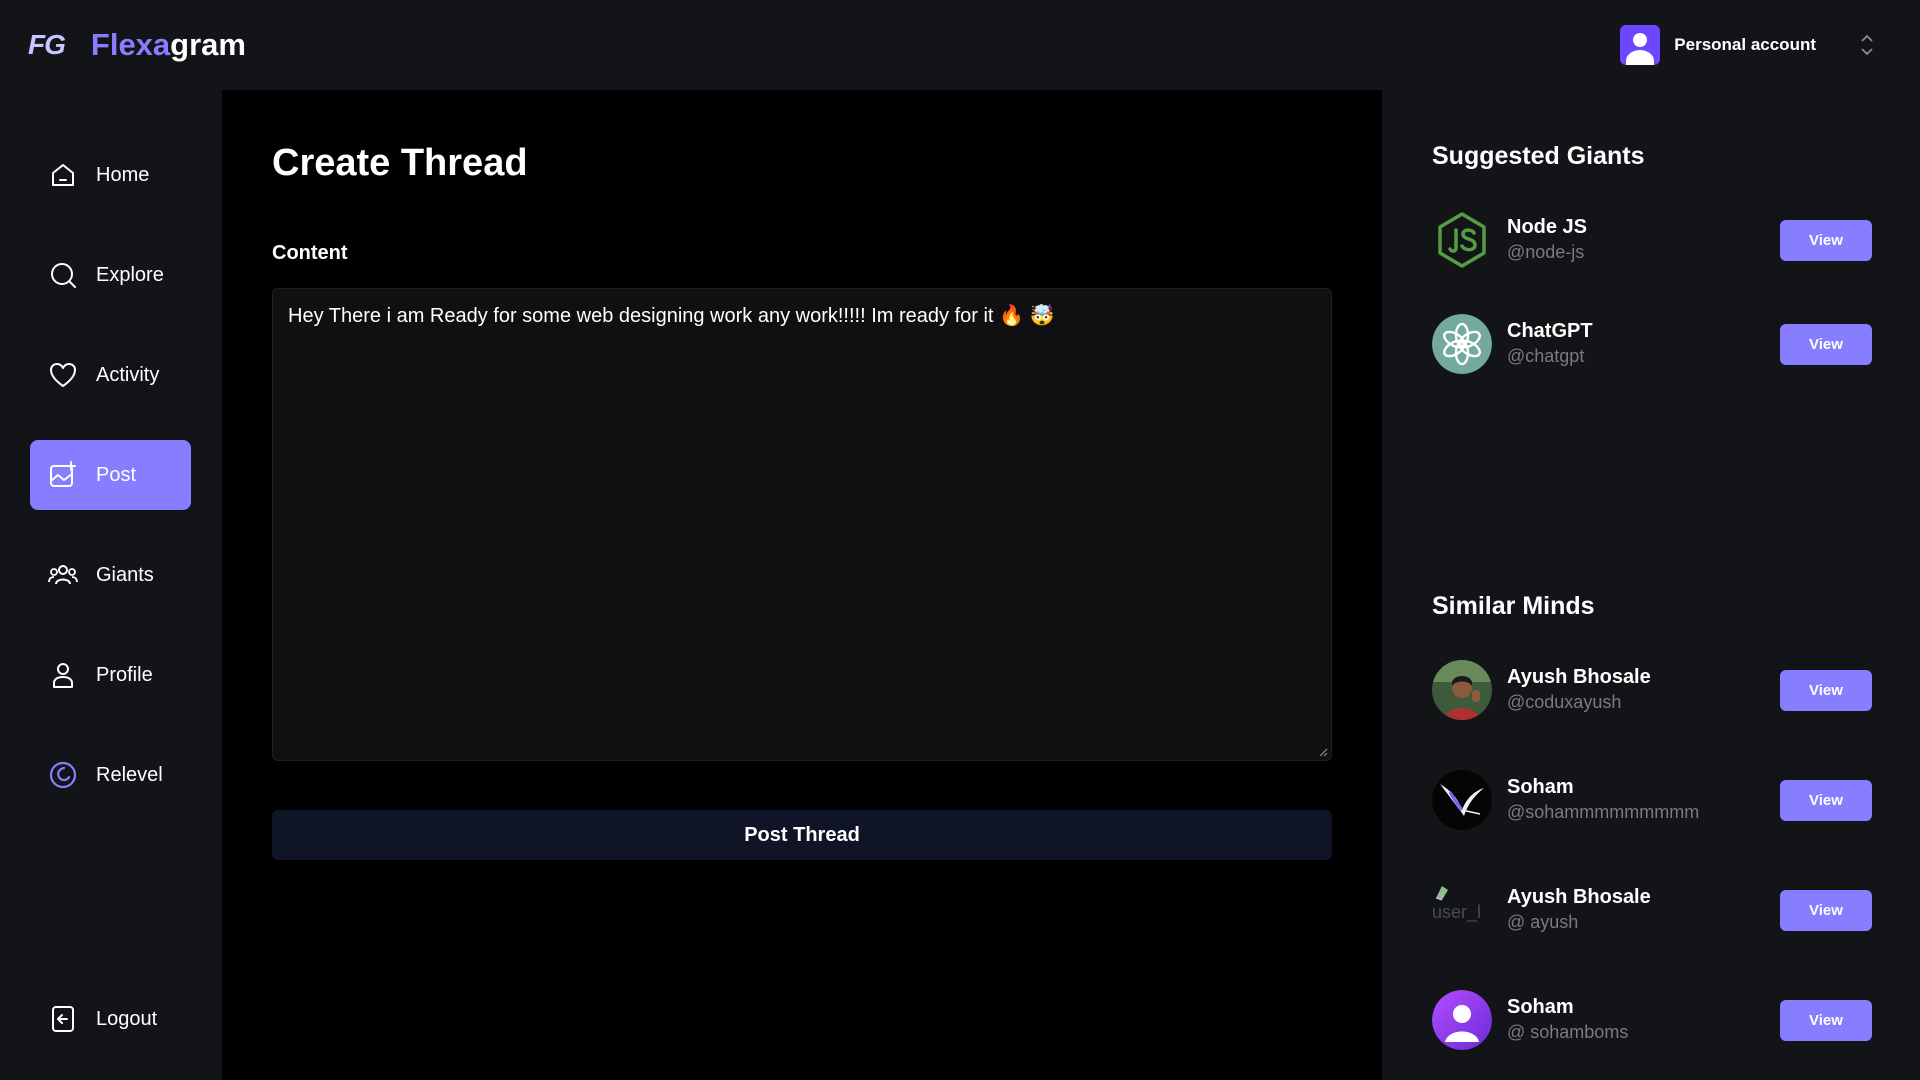  What do you see at coordinates (130, 274) in the screenshot?
I see `sidebar-item-label: Explore` at bounding box center [130, 274].